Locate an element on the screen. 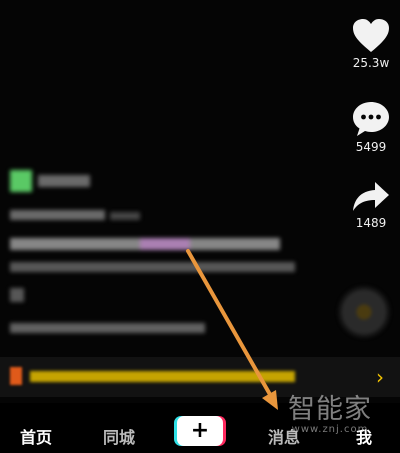 This screenshot has width=400, height=453. watermark: 智能家 www.znj.com is located at coordinates (330, 411).